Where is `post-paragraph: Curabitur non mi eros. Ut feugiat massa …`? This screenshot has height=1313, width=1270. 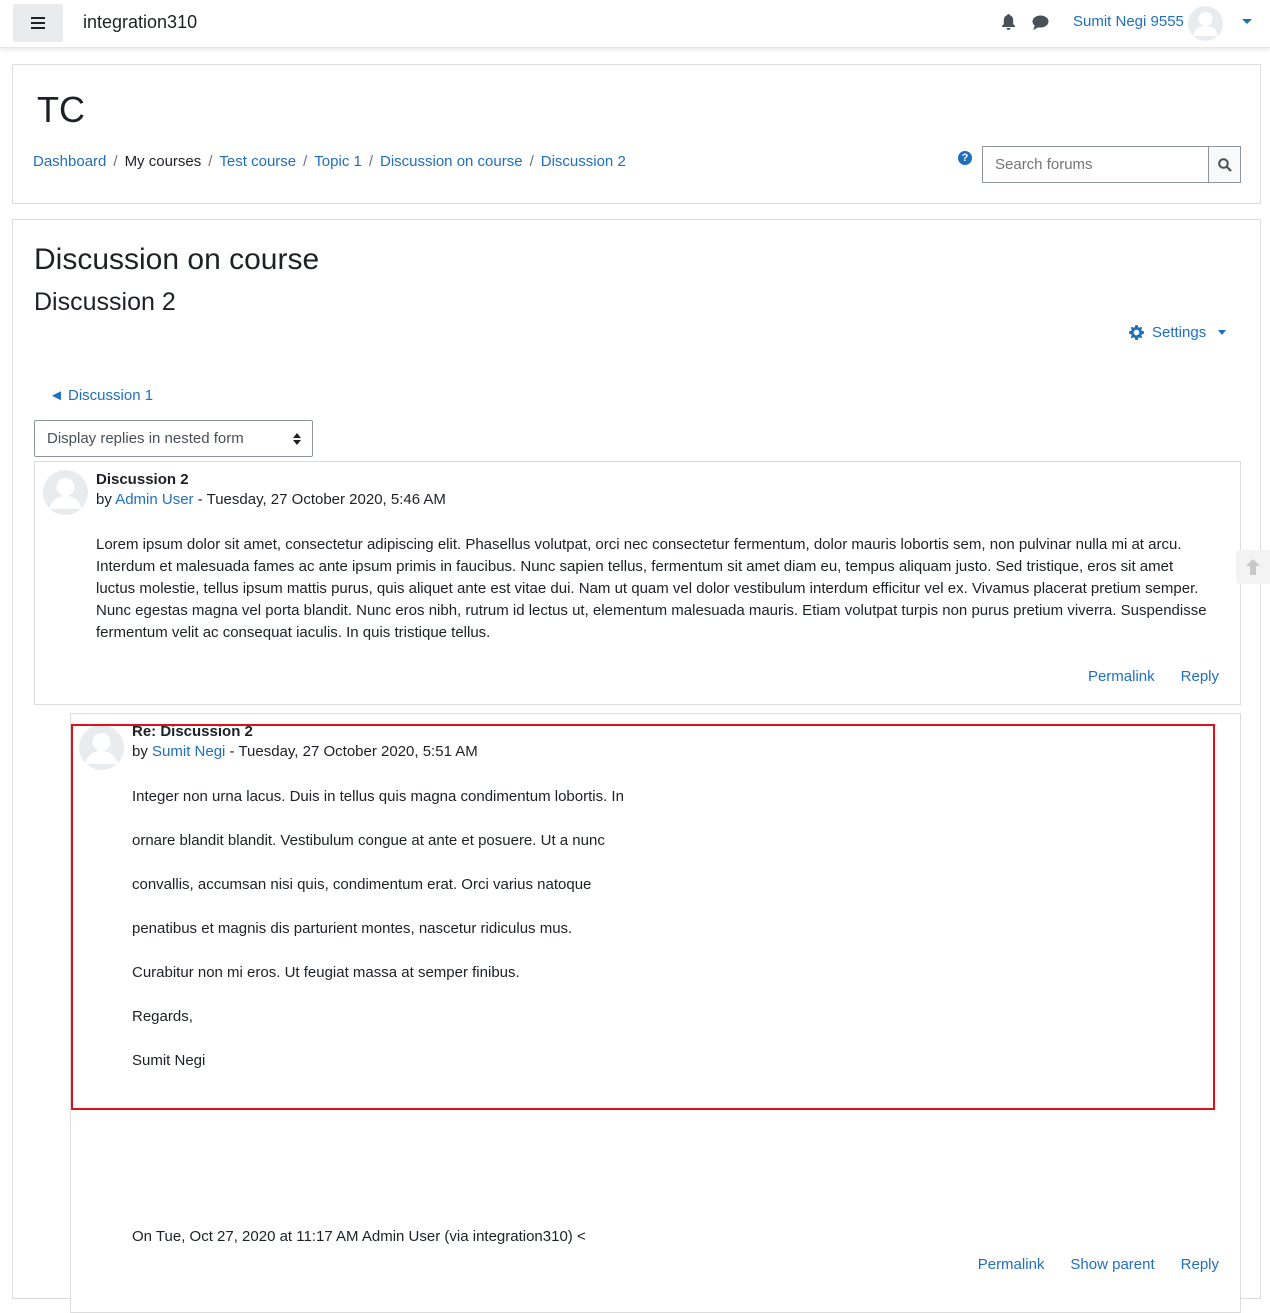 post-paragraph: Curabitur non mi eros. Ut feugiat massa … is located at coordinates (326, 972).